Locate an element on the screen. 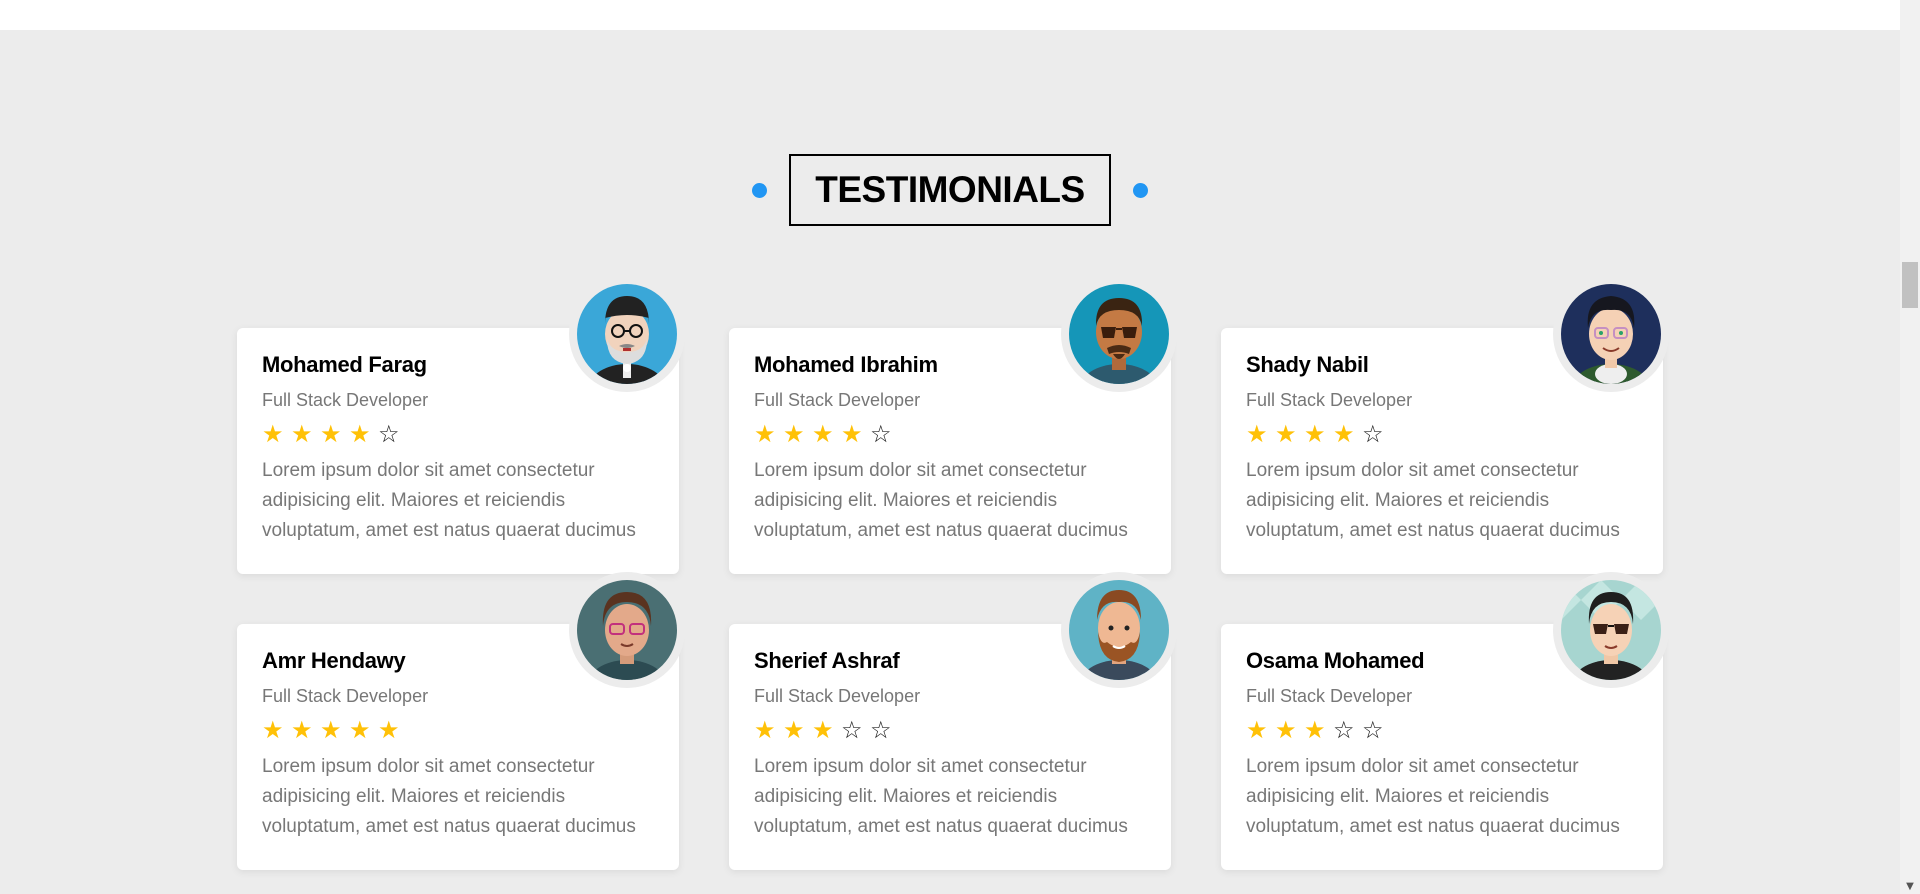 The image size is (1920, 894). heading-dot-right is located at coordinates (1140, 190).